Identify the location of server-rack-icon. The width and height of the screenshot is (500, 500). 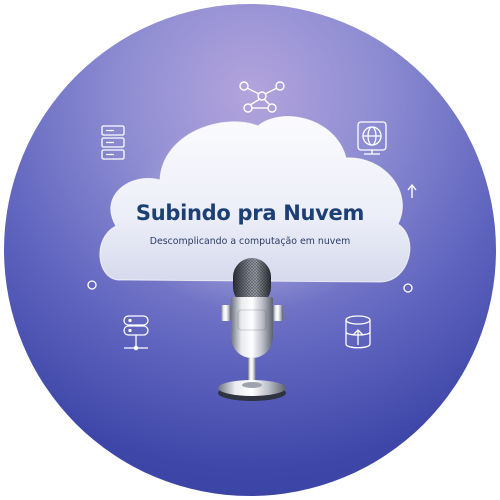
(113, 142).